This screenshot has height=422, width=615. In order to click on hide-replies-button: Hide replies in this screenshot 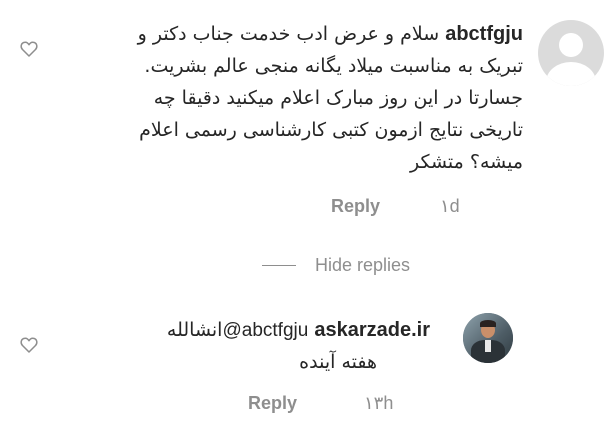, I will do `click(362, 265)`.